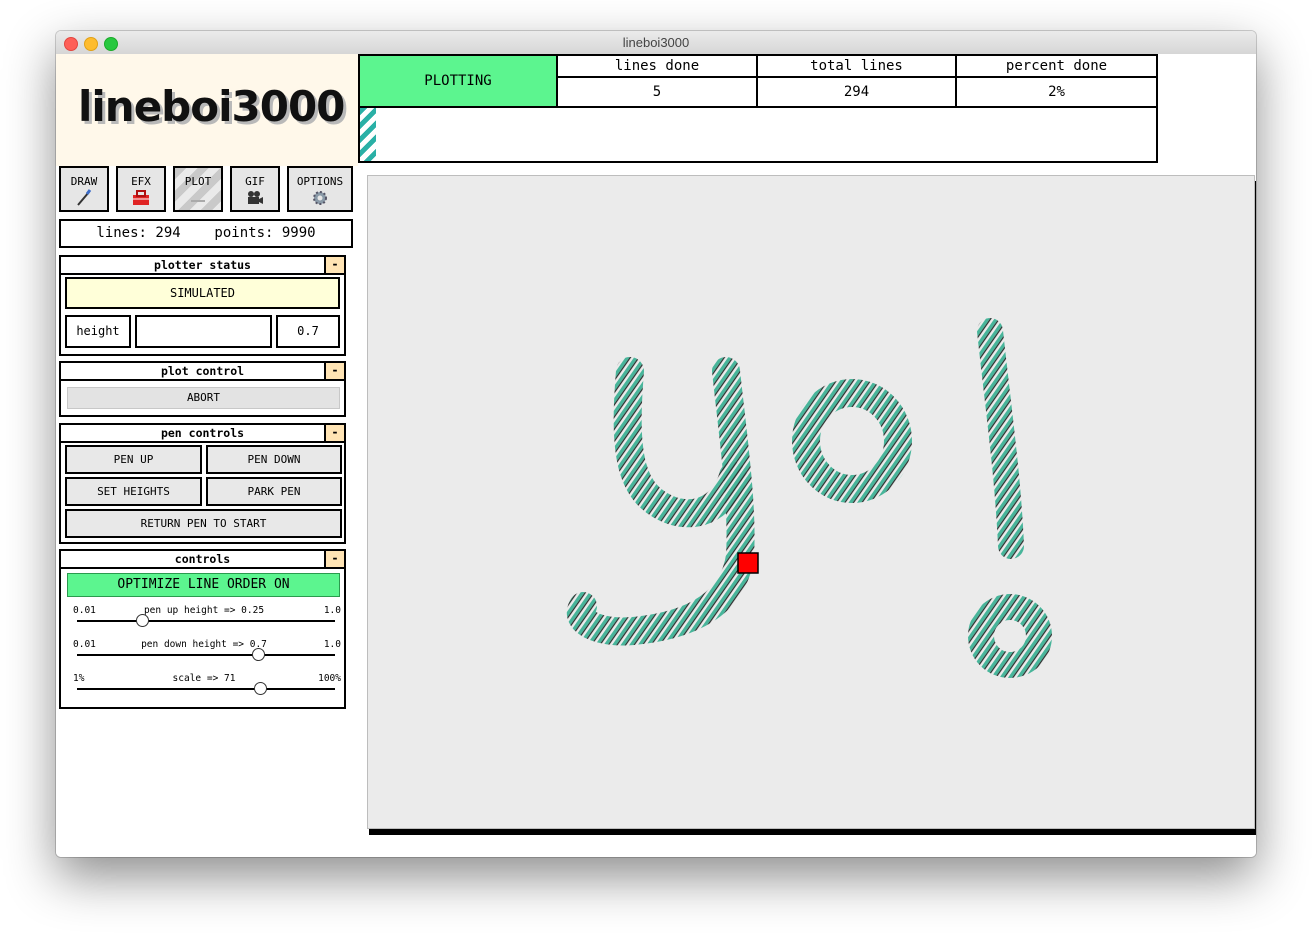 The image size is (1312, 937). Describe the element at coordinates (141, 181) in the screenshot. I see `tab-efx-label: EFX` at that location.